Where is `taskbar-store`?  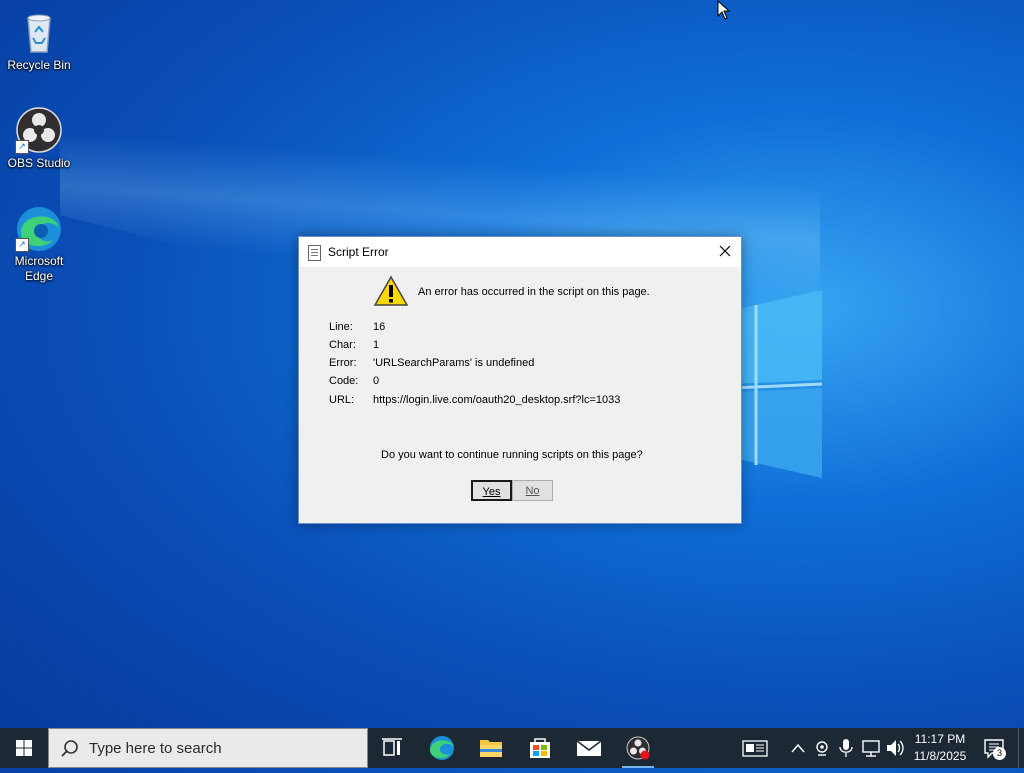
taskbar-store is located at coordinates (540, 748).